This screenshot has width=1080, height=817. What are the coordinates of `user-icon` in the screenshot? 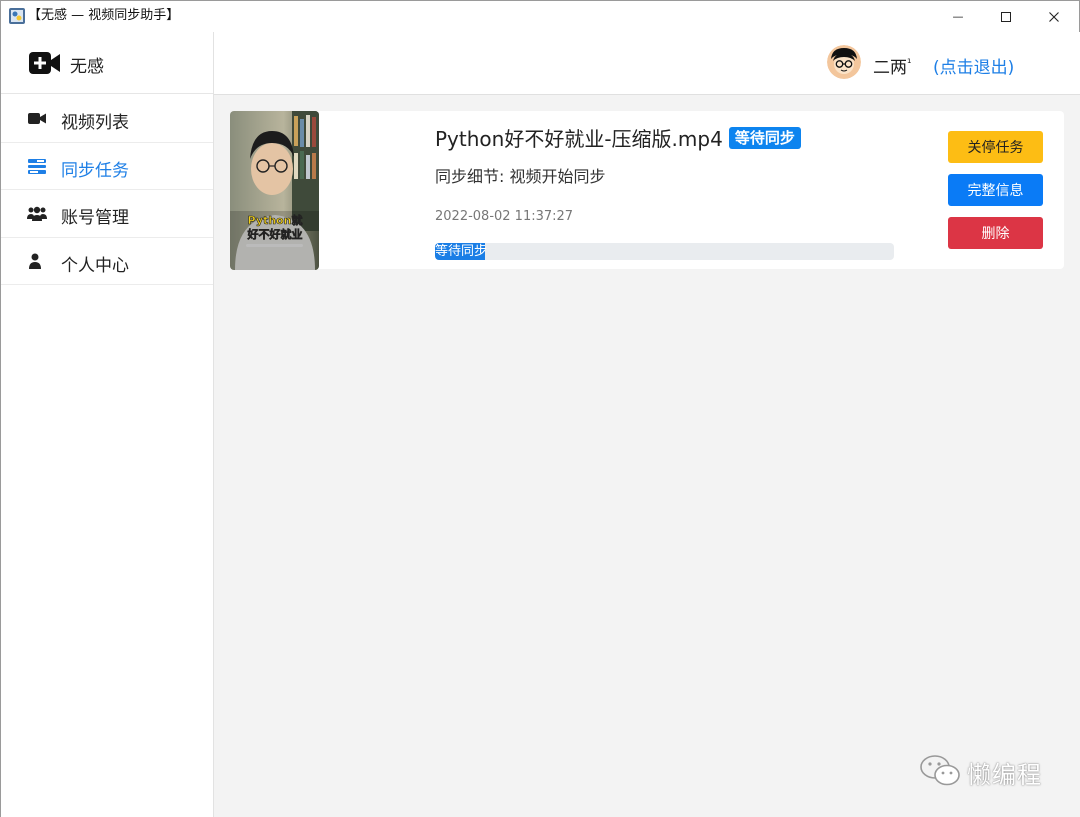 It's located at (35, 261).